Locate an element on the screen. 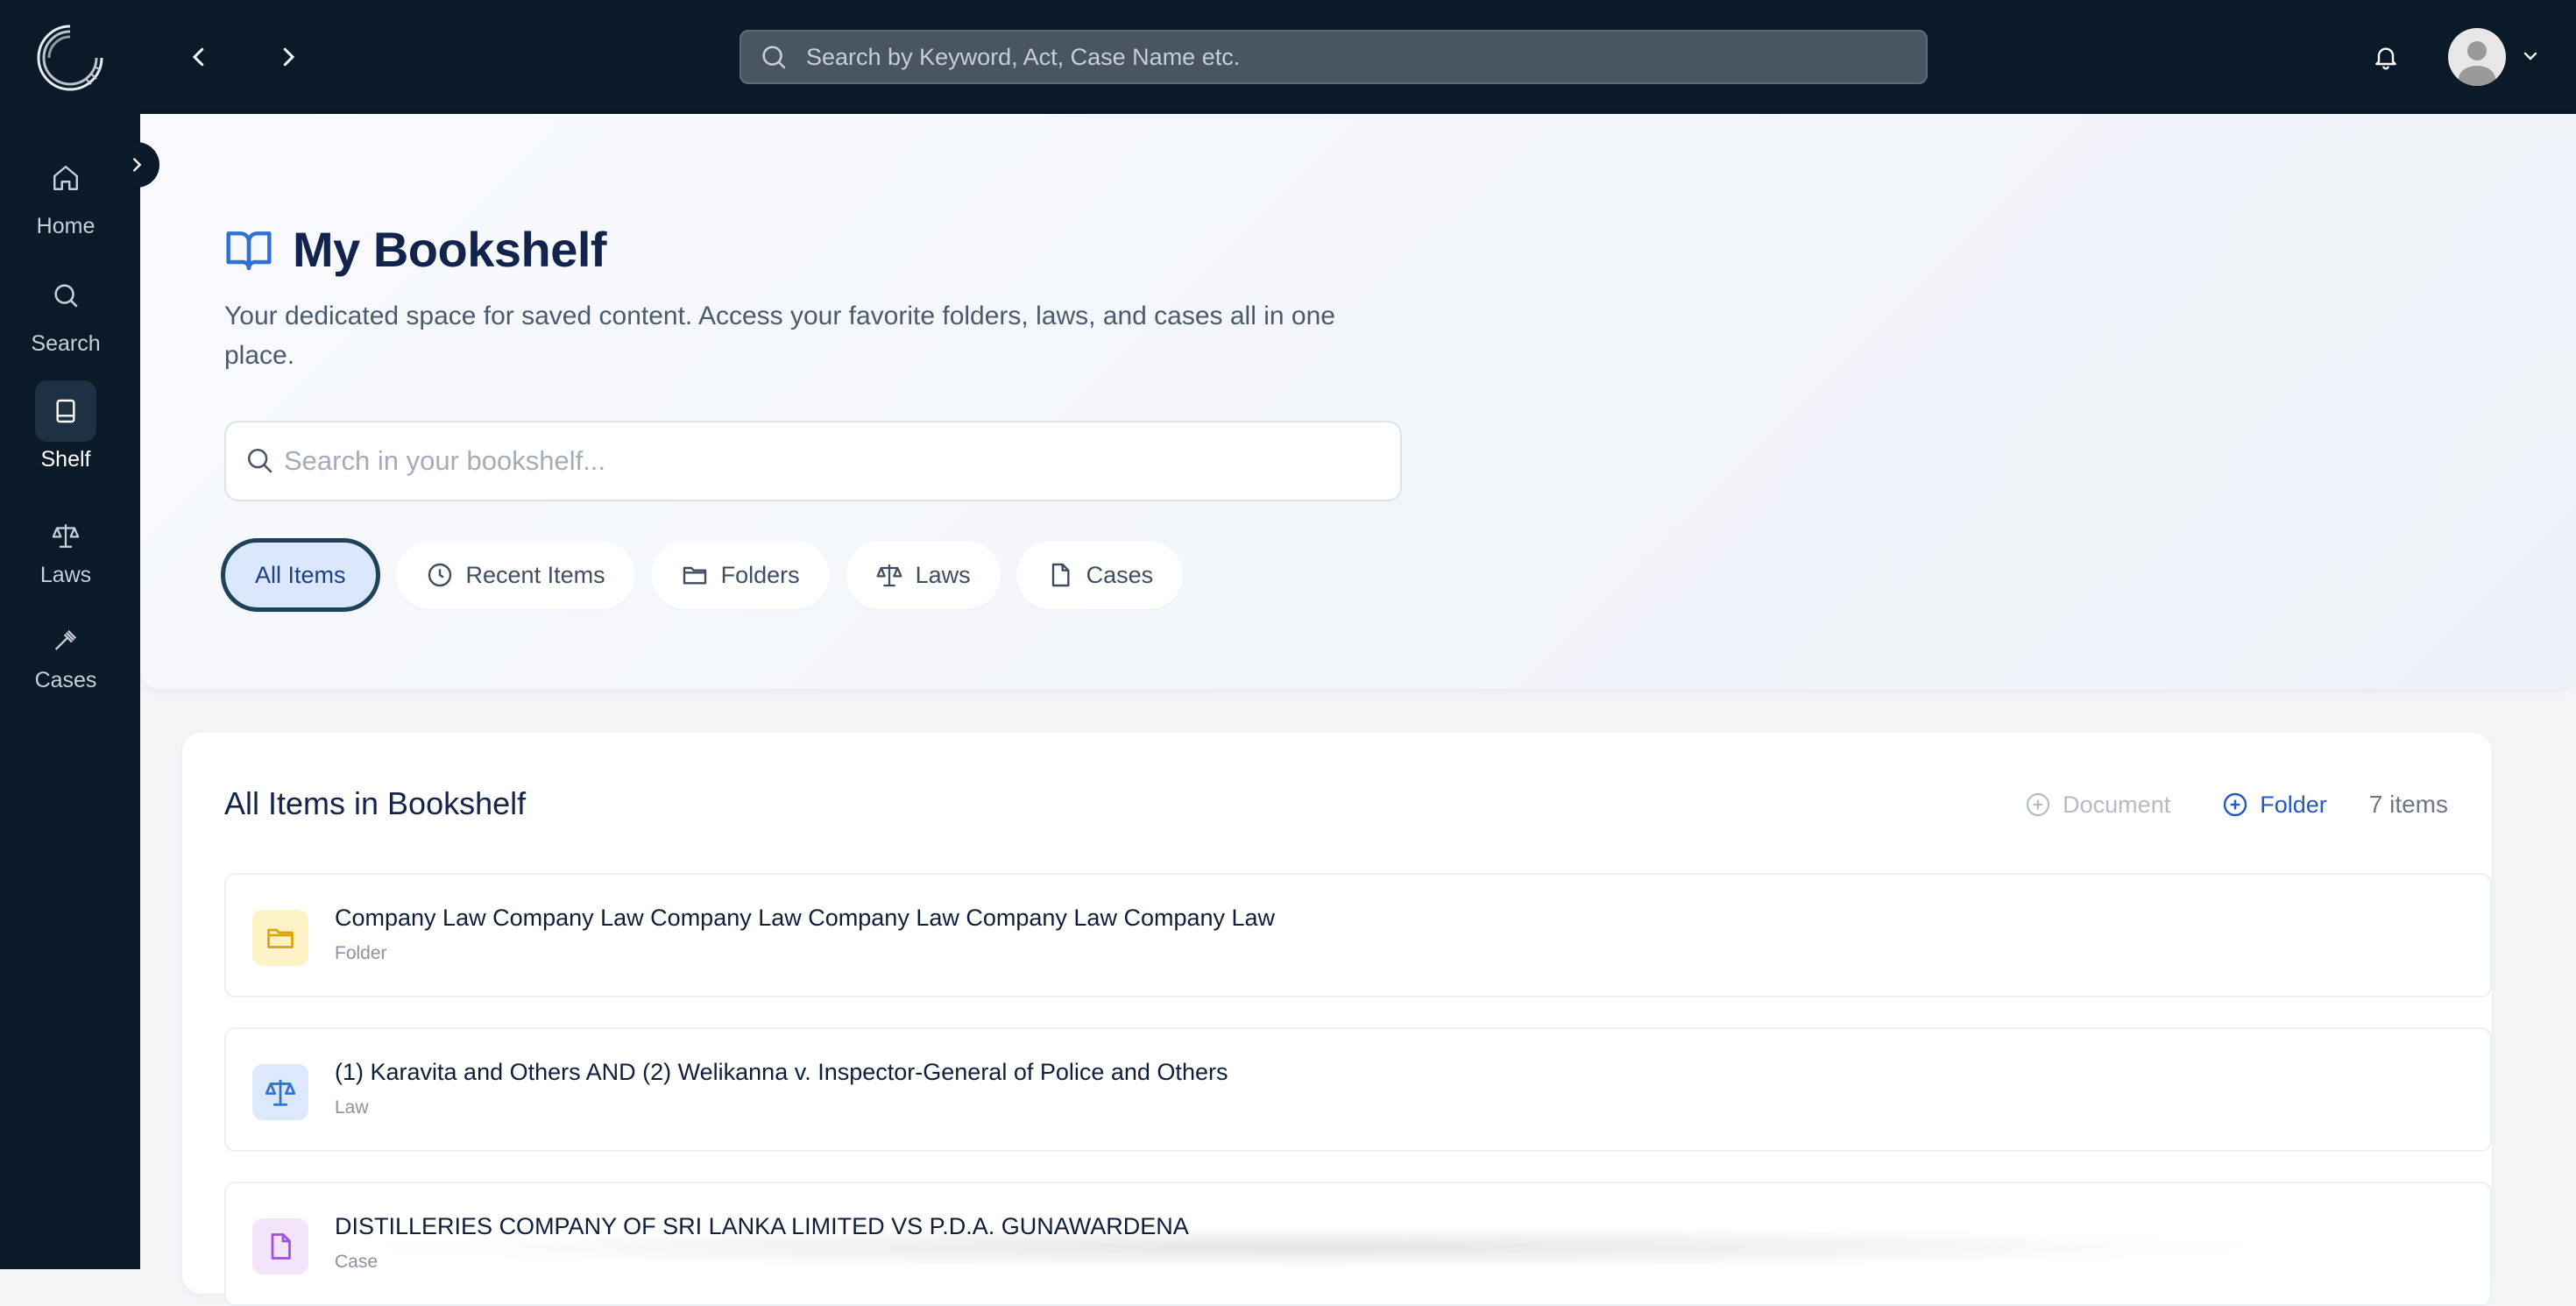 This screenshot has height=1306, width=2576. add-document-button: Document is located at coordinates (2097, 805).